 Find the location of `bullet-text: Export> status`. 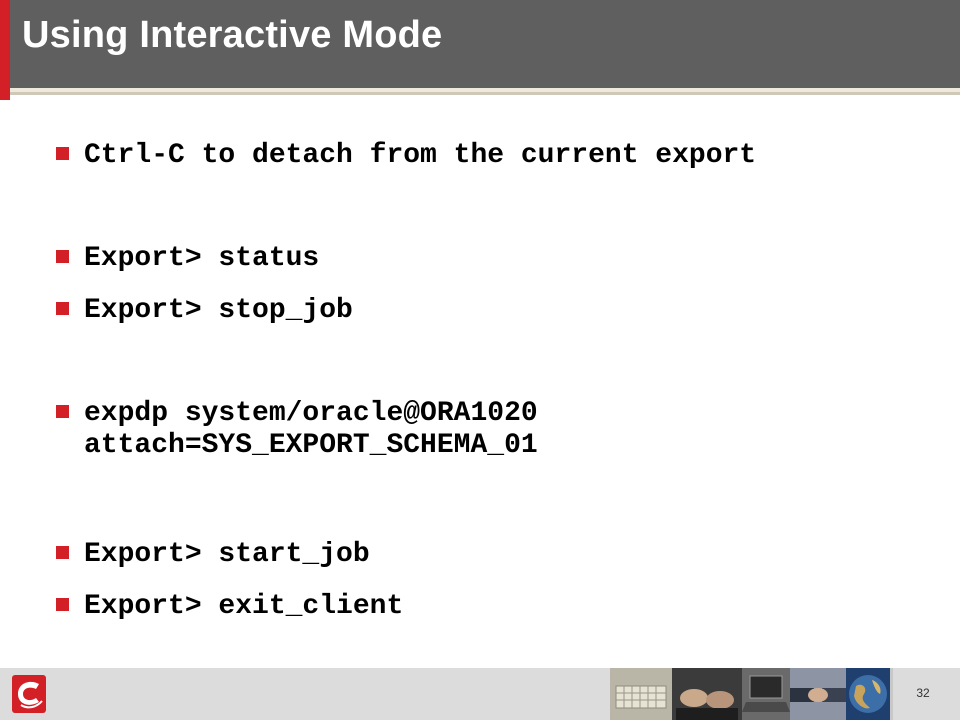

bullet-text: Export> status is located at coordinates (202, 258).